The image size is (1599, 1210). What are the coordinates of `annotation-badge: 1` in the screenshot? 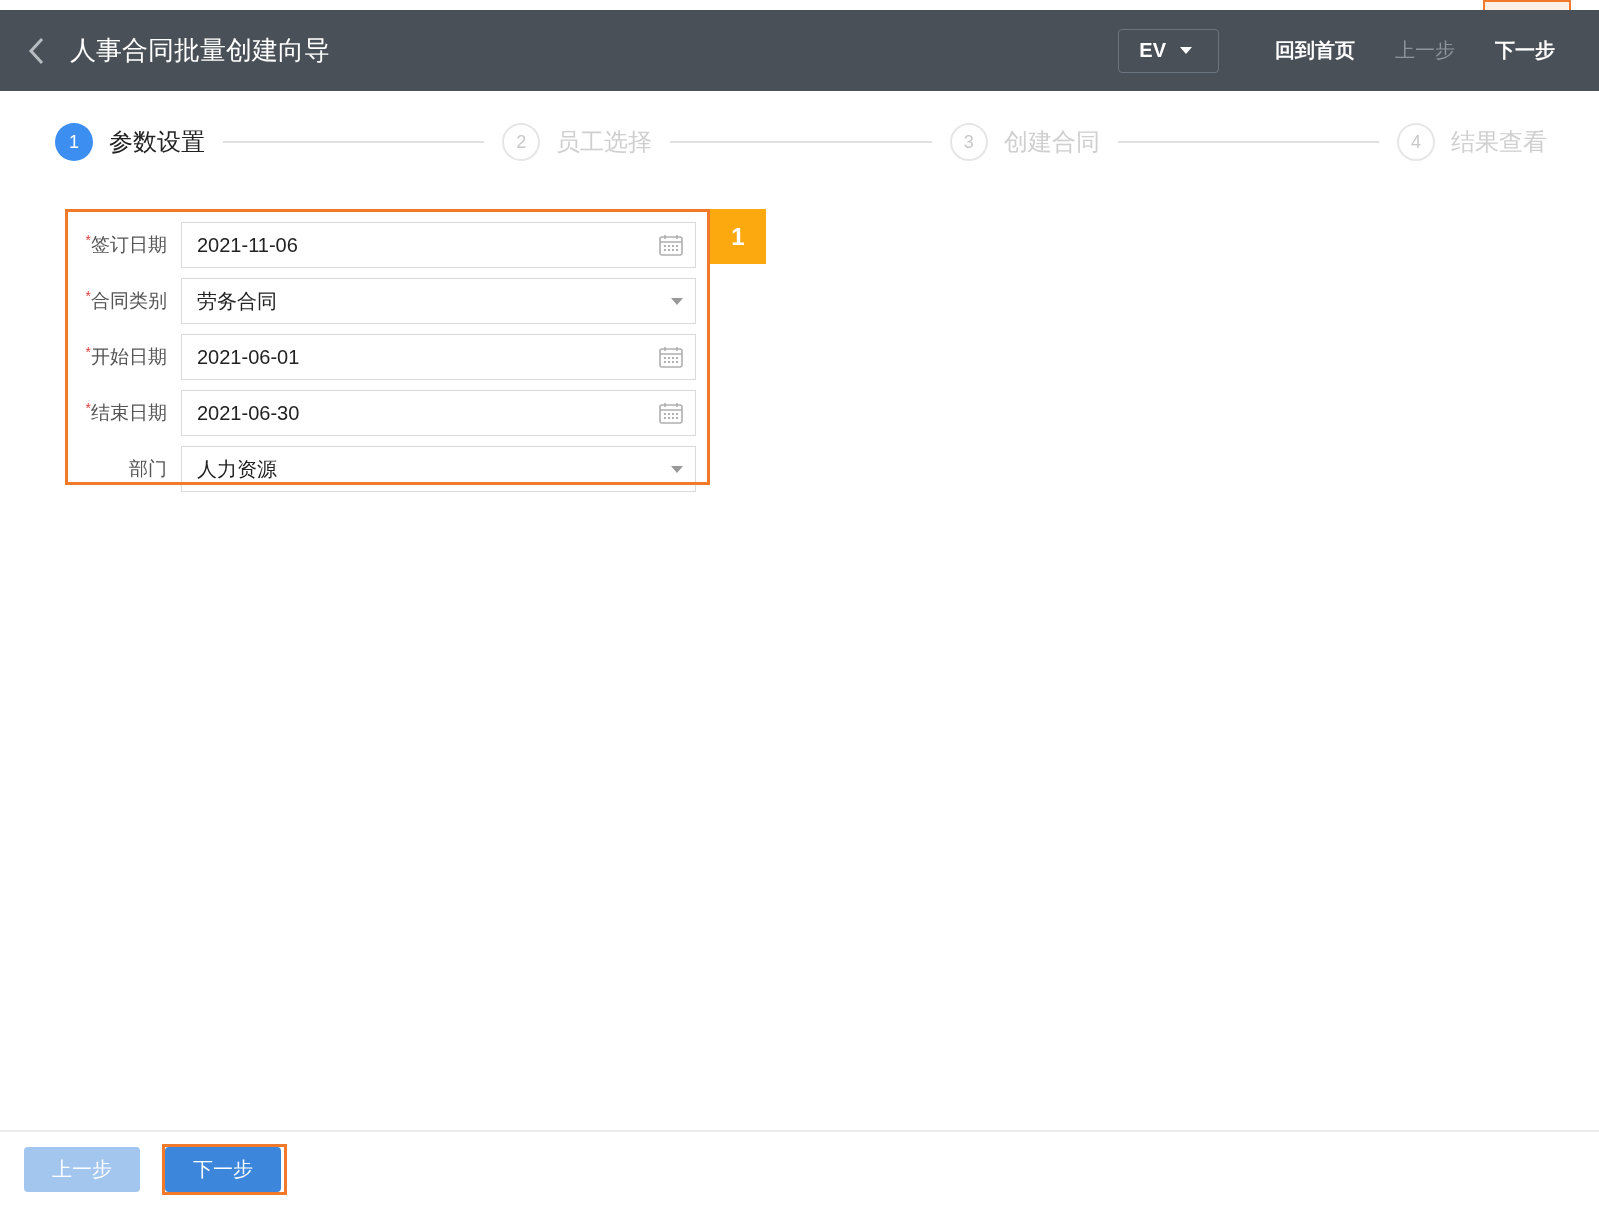 It's located at (738, 236).